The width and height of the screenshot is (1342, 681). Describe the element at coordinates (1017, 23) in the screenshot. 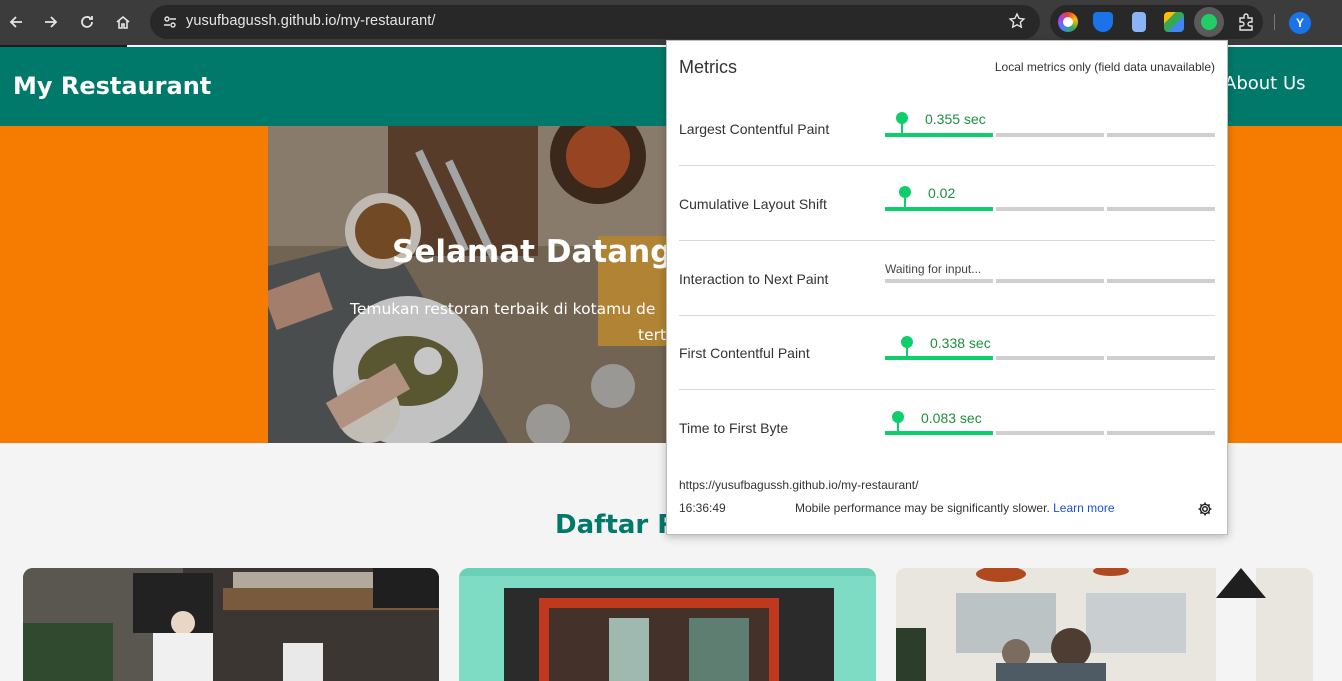

I see `star-icon` at that location.